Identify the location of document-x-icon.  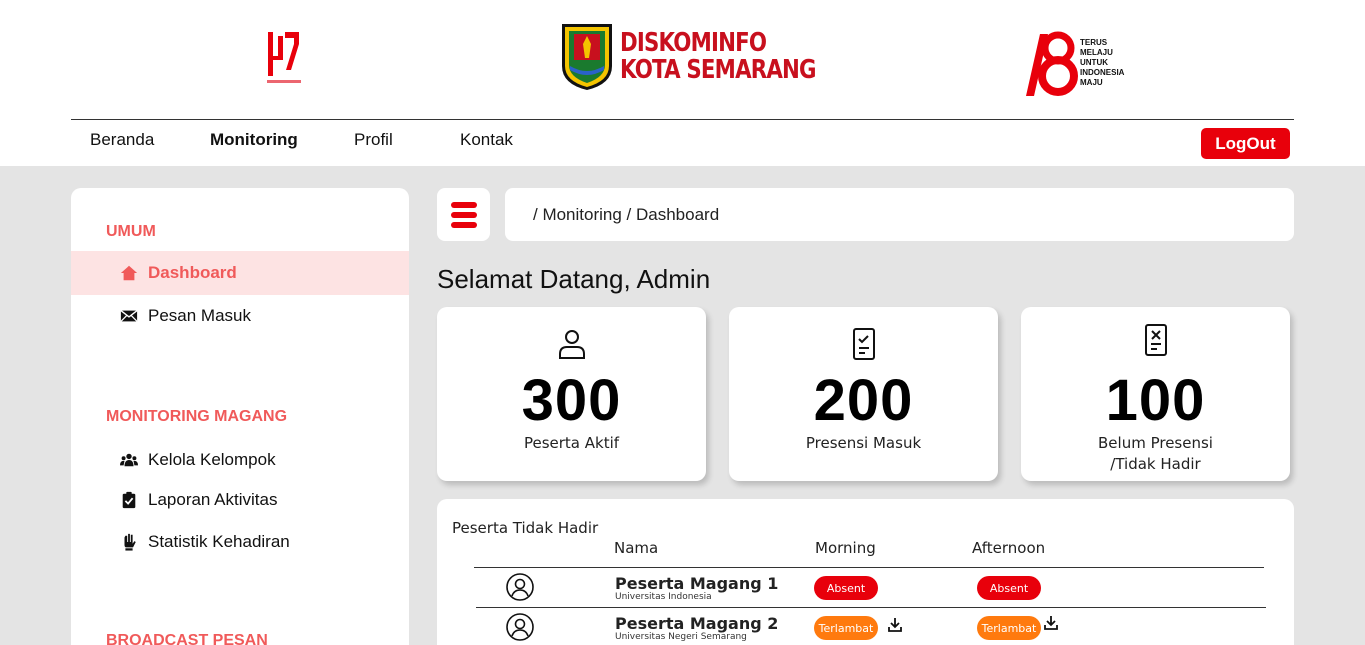
(1155, 340).